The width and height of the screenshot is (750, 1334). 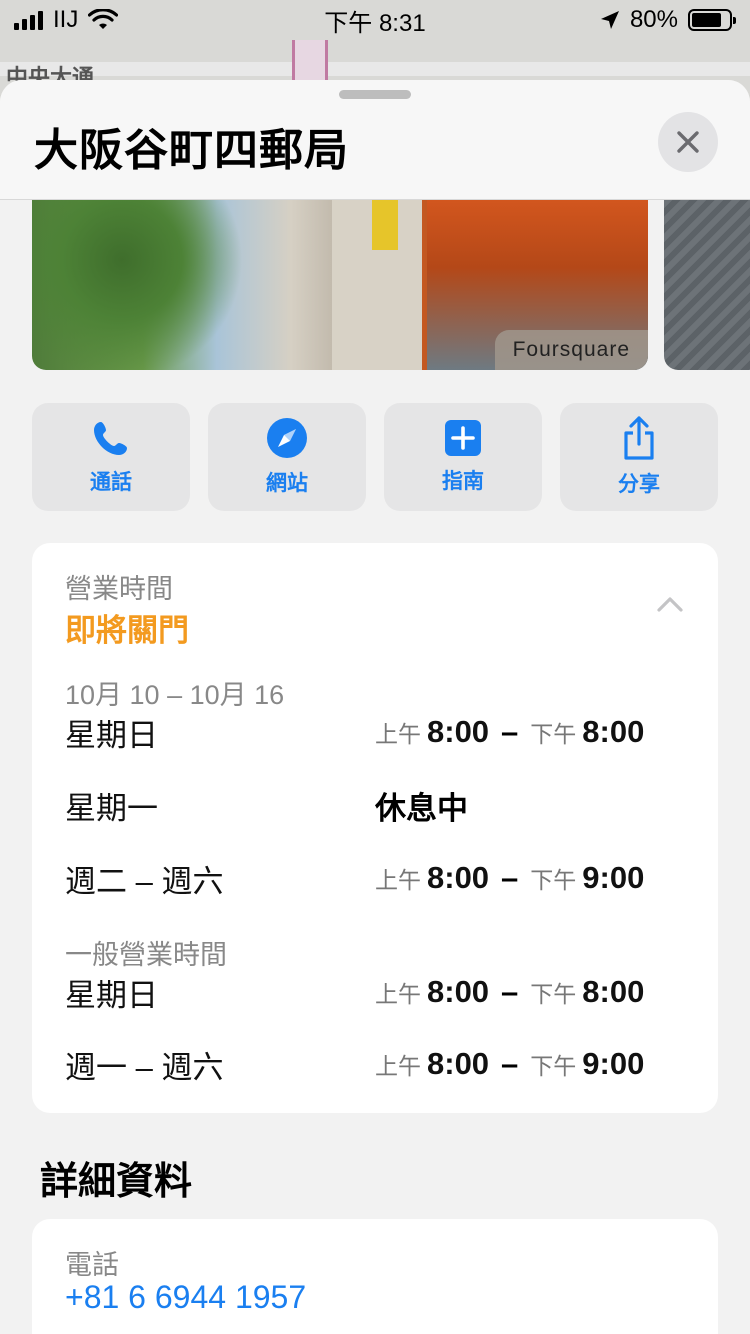 I want to click on guides-button: 指南, so click(x=463, y=457).